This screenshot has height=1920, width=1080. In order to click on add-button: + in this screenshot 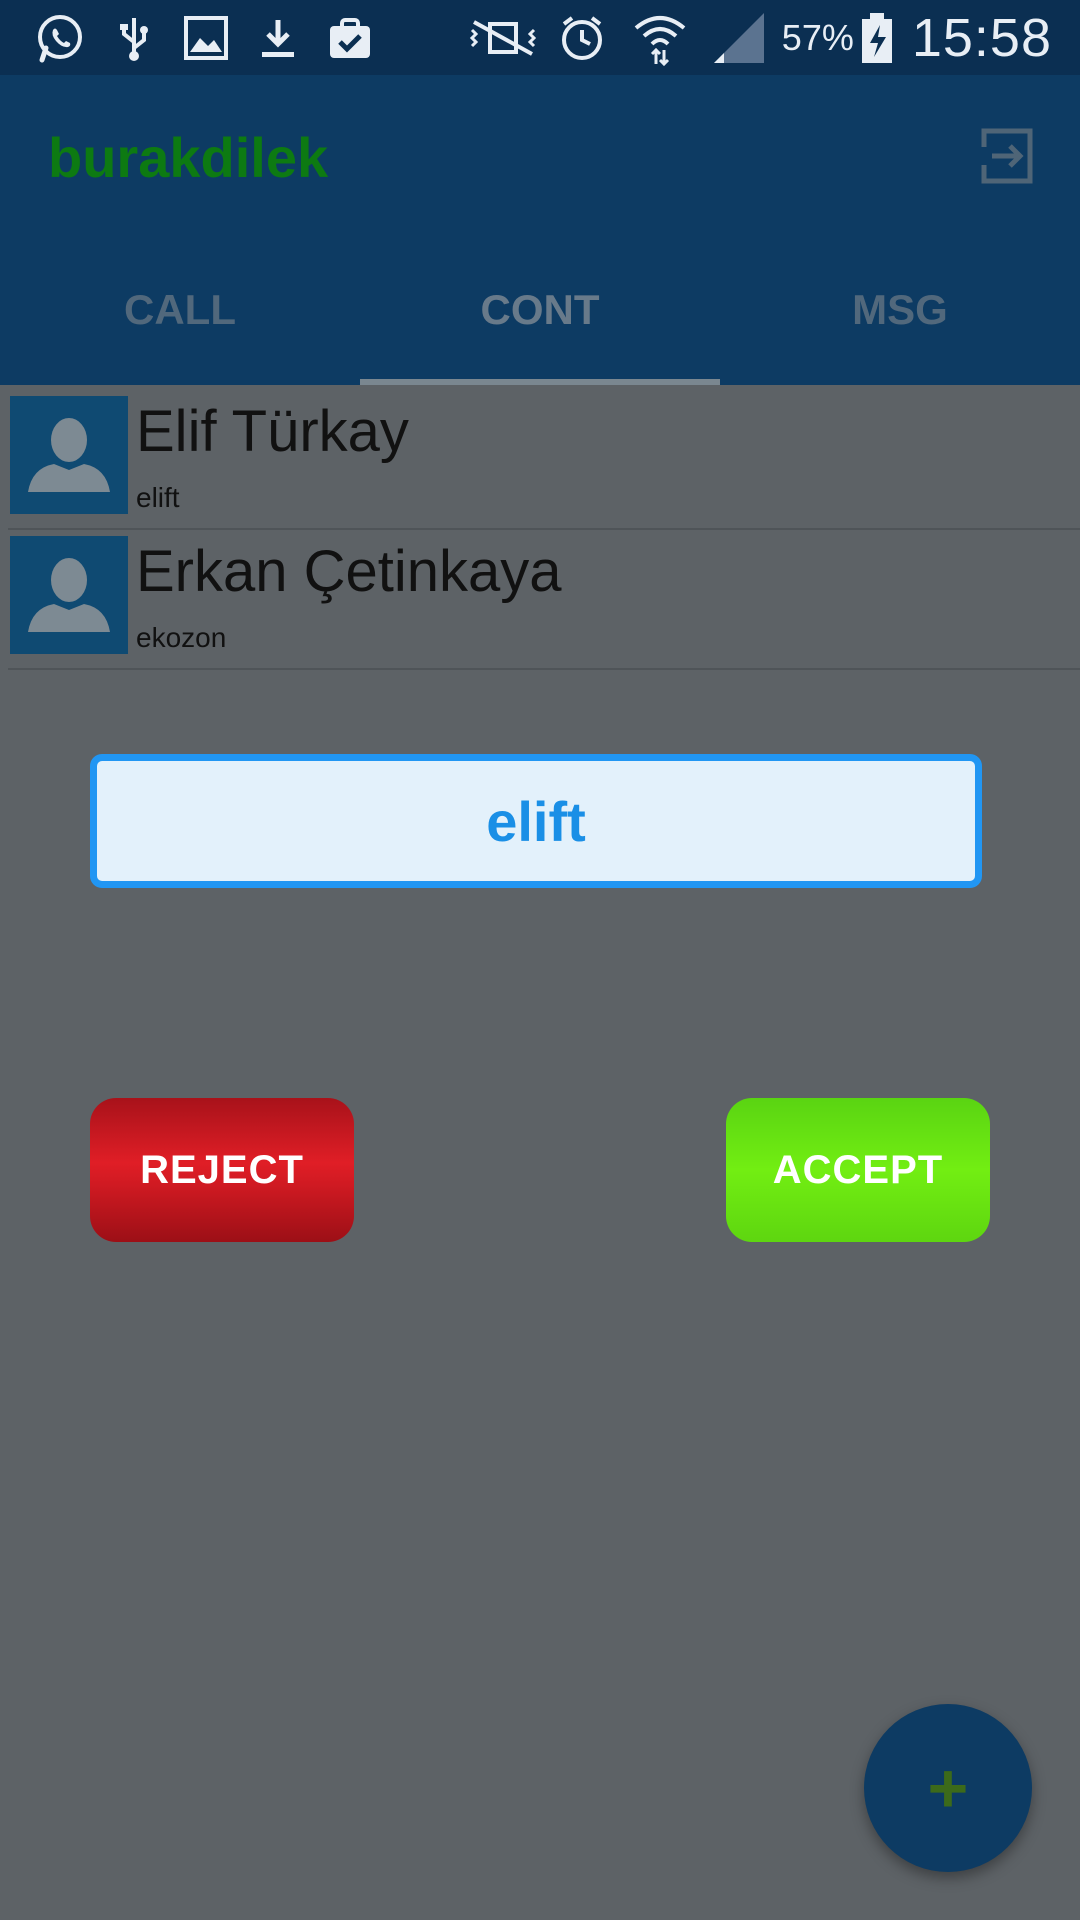, I will do `click(948, 1788)`.